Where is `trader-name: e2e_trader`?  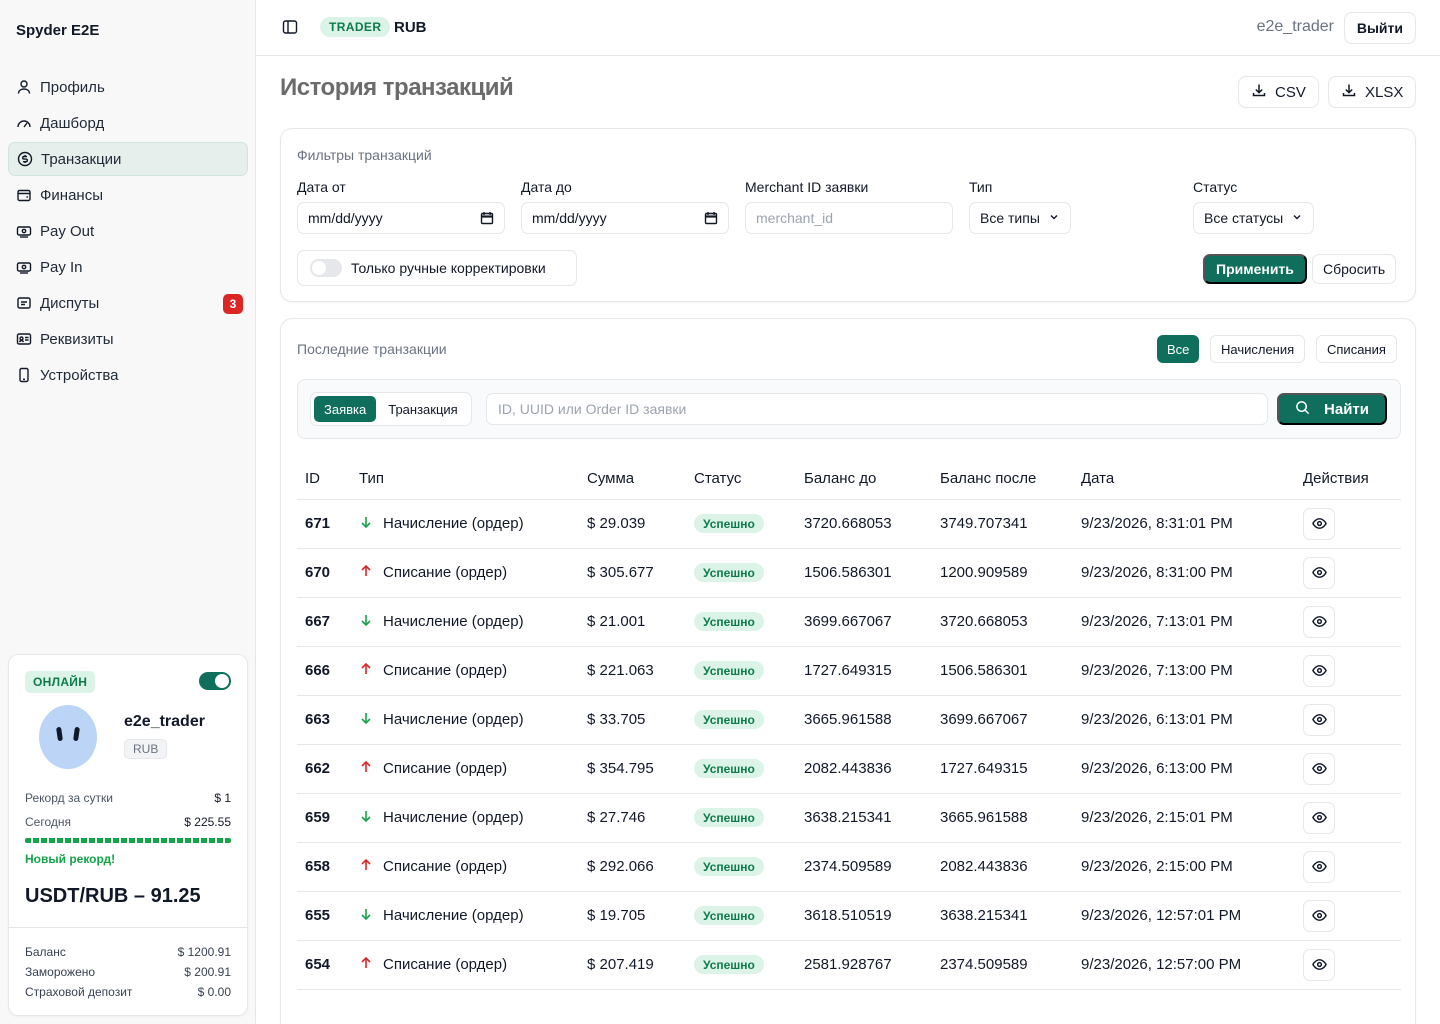
trader-name: e2e_trader is located at coordinates (164, 721).